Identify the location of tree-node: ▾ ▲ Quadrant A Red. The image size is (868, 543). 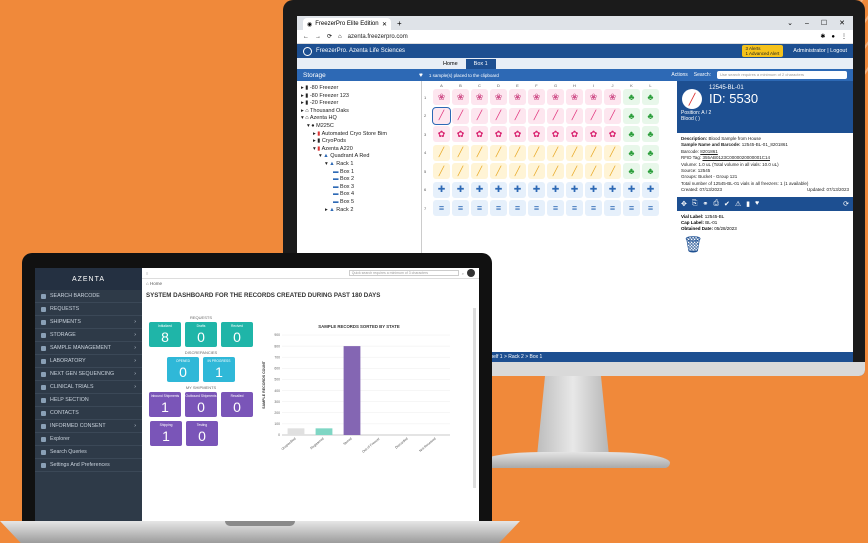
(359, 157).